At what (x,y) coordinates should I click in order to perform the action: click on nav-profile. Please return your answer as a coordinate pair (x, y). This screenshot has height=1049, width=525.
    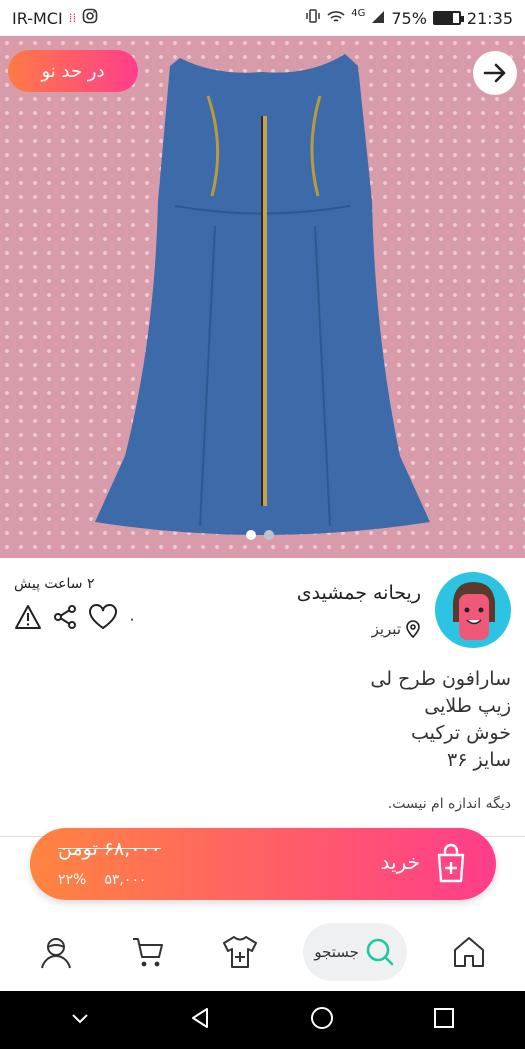
    Looking at the image, I should click on (56, 952).